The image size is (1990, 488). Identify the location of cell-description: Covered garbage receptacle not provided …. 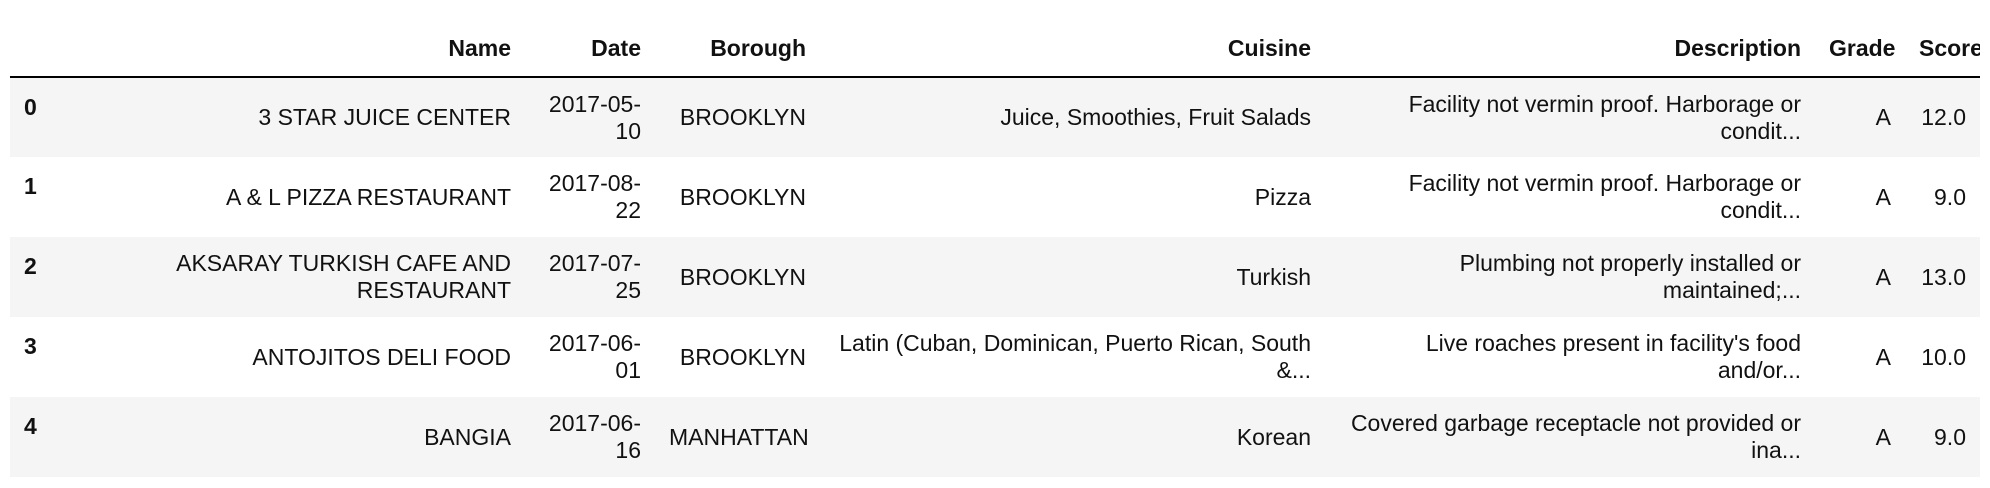
(1575, 436).